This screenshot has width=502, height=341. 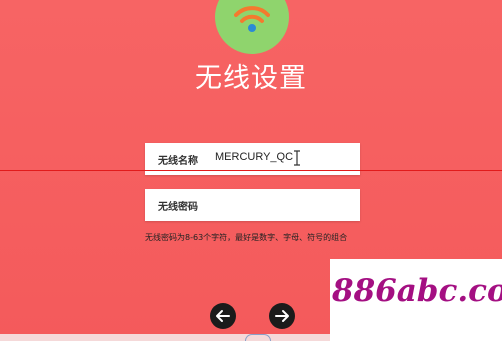 I want to click on password-hint: 无线密码为8-63个字符，最好是数字、字母、符号的组合, so click(x=246, y=237).